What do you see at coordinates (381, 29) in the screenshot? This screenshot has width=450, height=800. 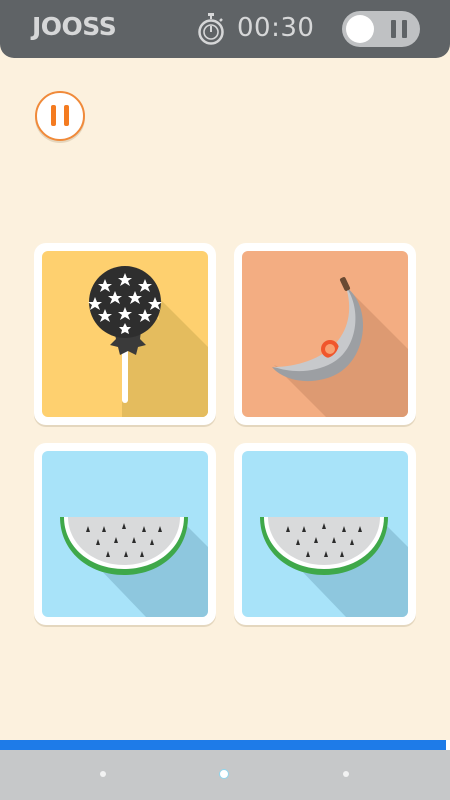 I see `pause-toggle` at bounding box center [381, 29].